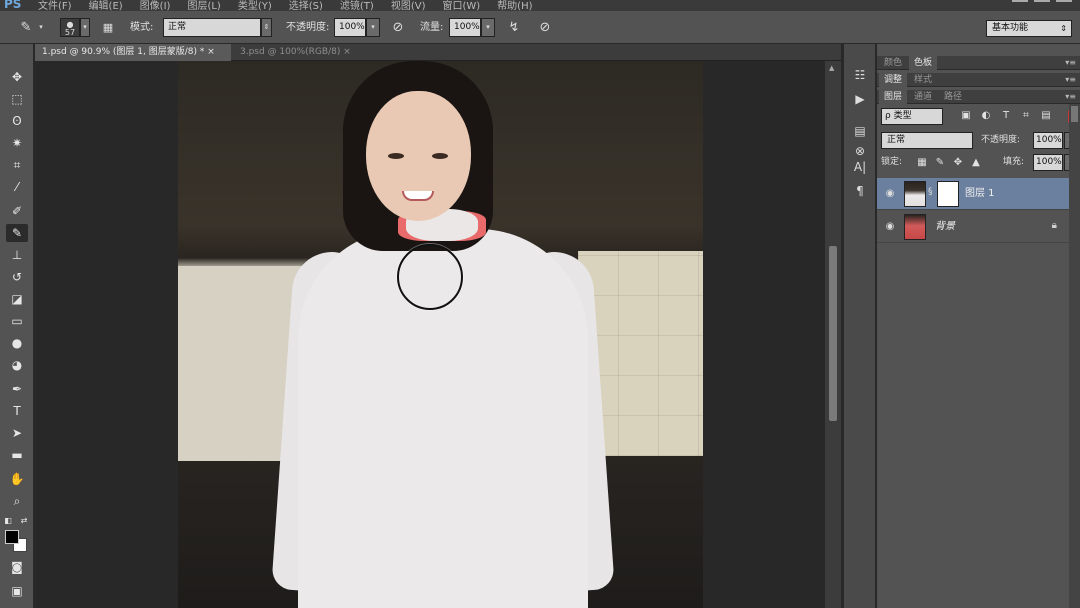 Image resolution: width=1080 pixels, height=608 pixels. I want to click on layer-mask-thumbnail, so click(948, 194).